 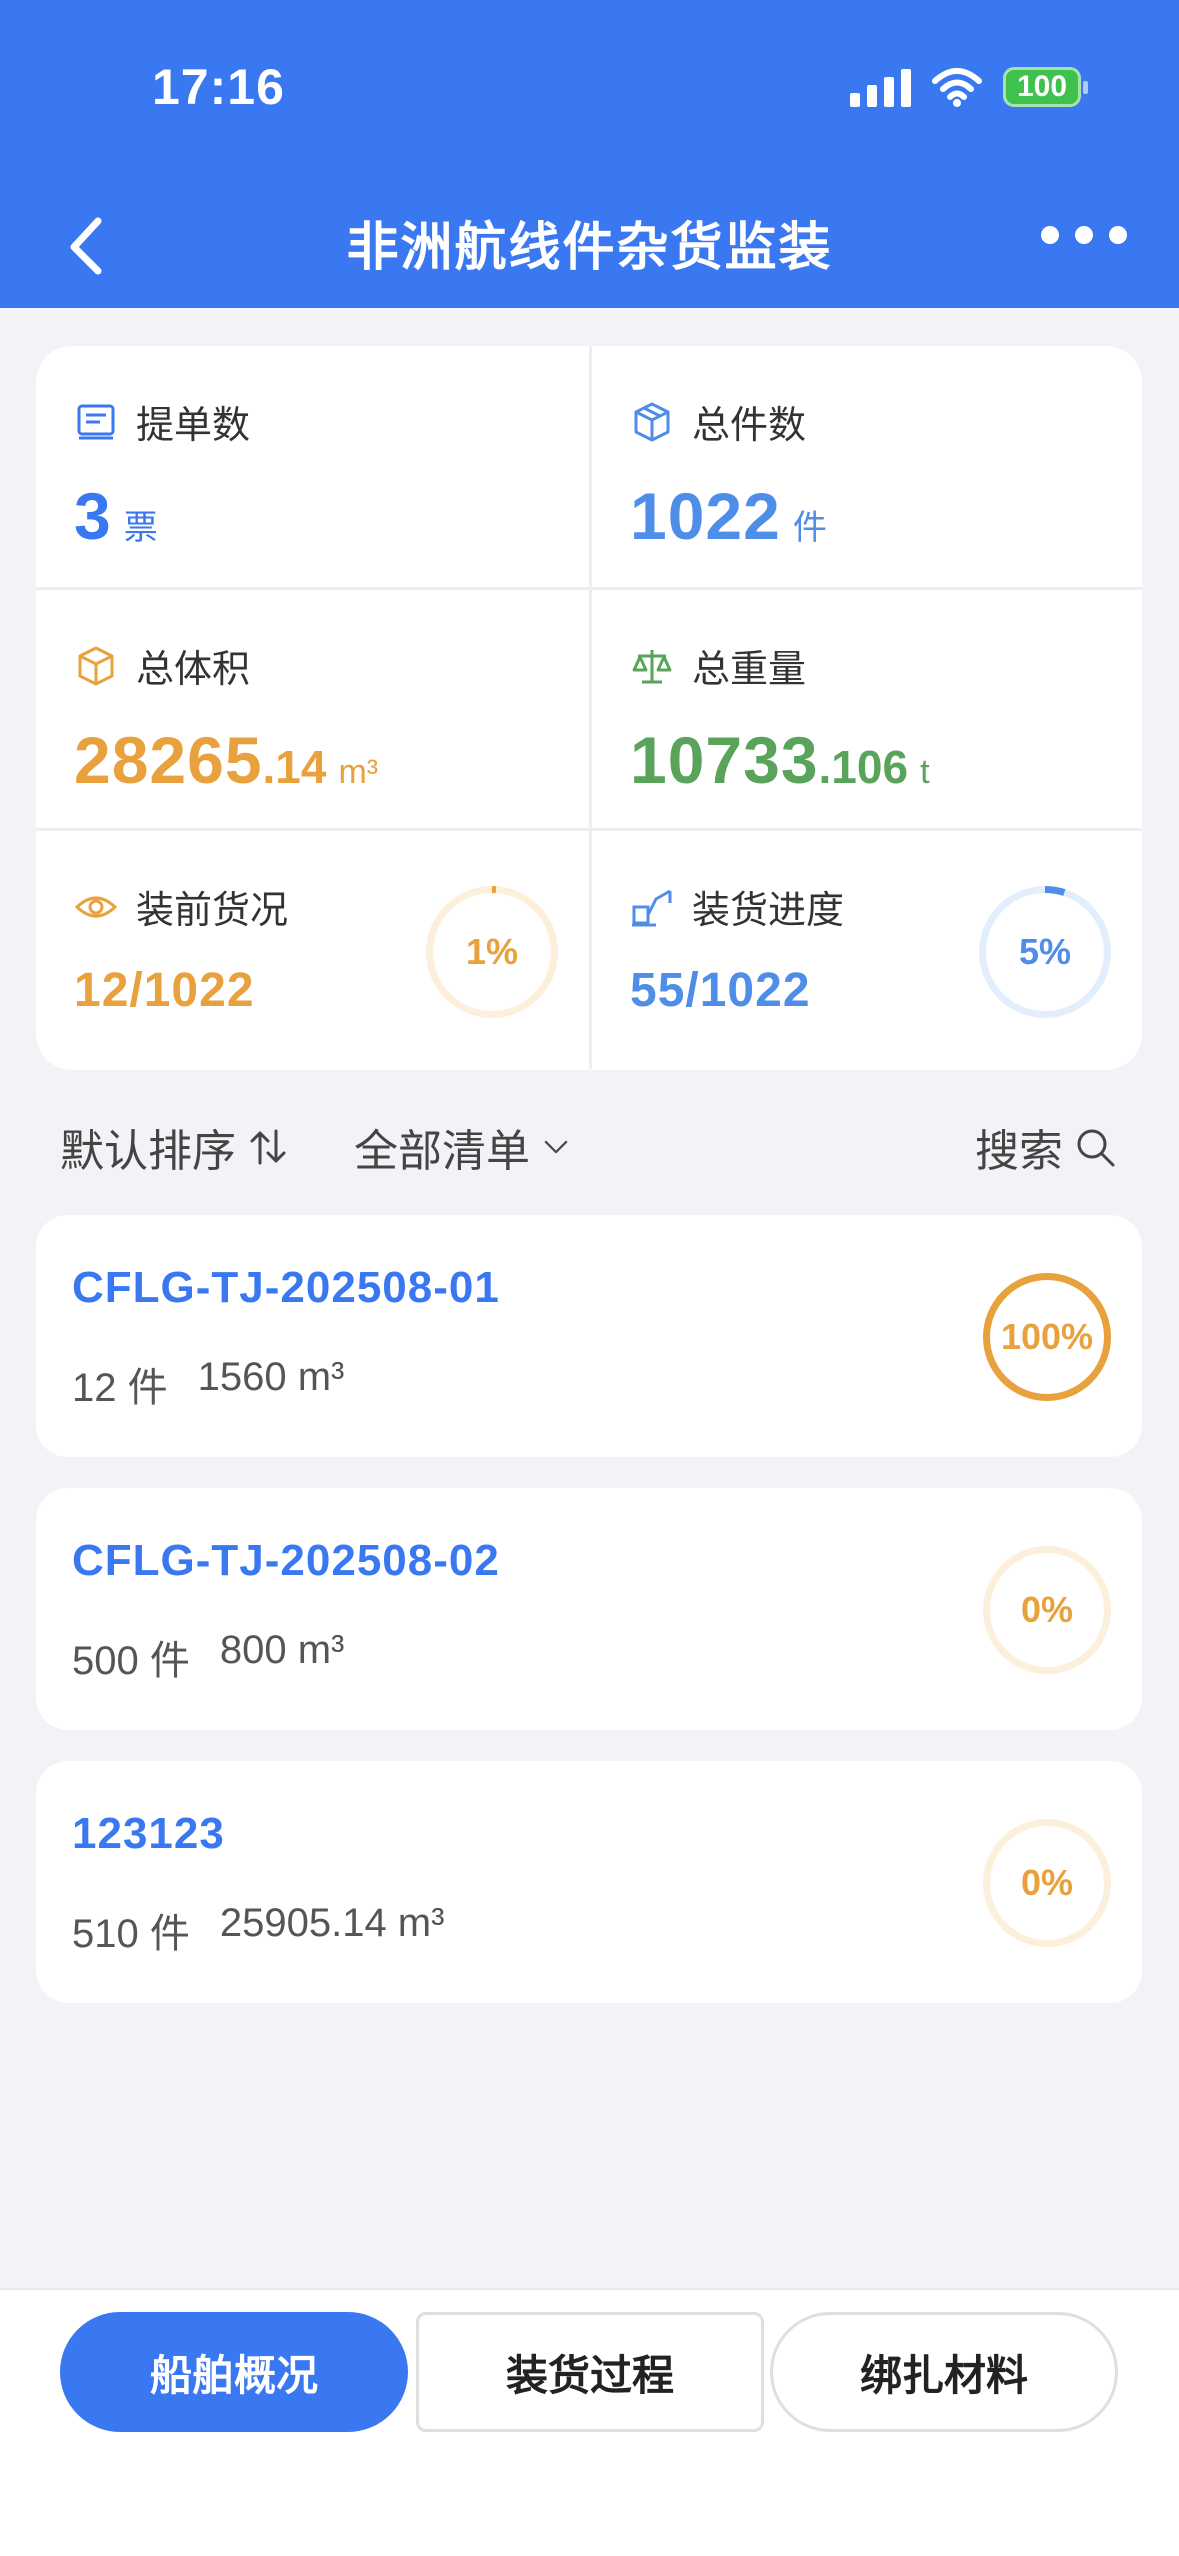 What do you see at coordinates (863, 767) in the screenshot?
I see `stat-weight-dec: .106` at bounding box center [863, 767].